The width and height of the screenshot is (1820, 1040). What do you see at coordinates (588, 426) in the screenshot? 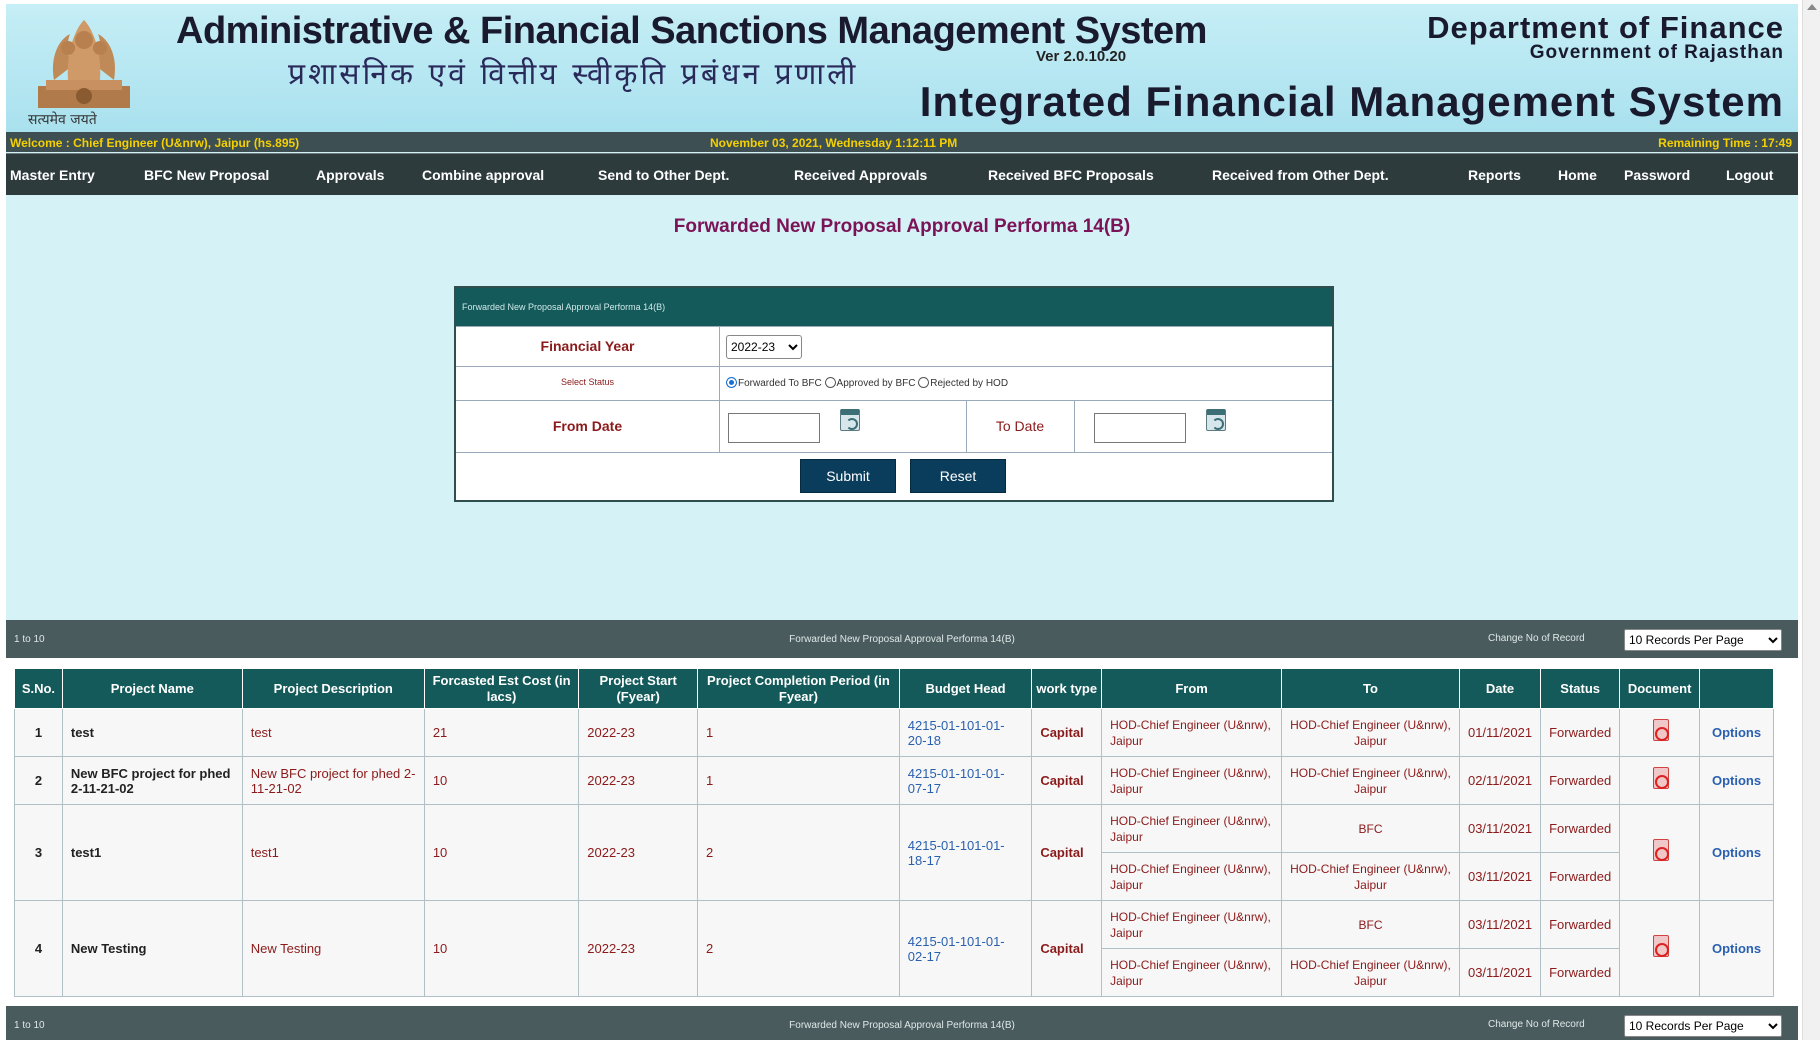
I see `from-date-label: From Date` at bounding box center [588, 426].